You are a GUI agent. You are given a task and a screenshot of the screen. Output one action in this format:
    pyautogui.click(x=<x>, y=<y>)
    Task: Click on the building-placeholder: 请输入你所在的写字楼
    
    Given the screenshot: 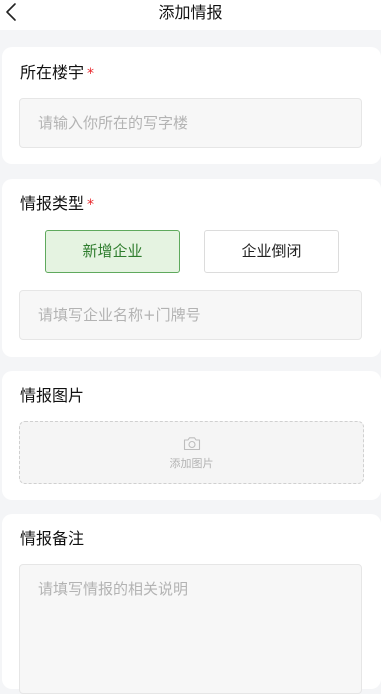 What is the action you would take?
    pyautogui.click(x=113, y=123)
    